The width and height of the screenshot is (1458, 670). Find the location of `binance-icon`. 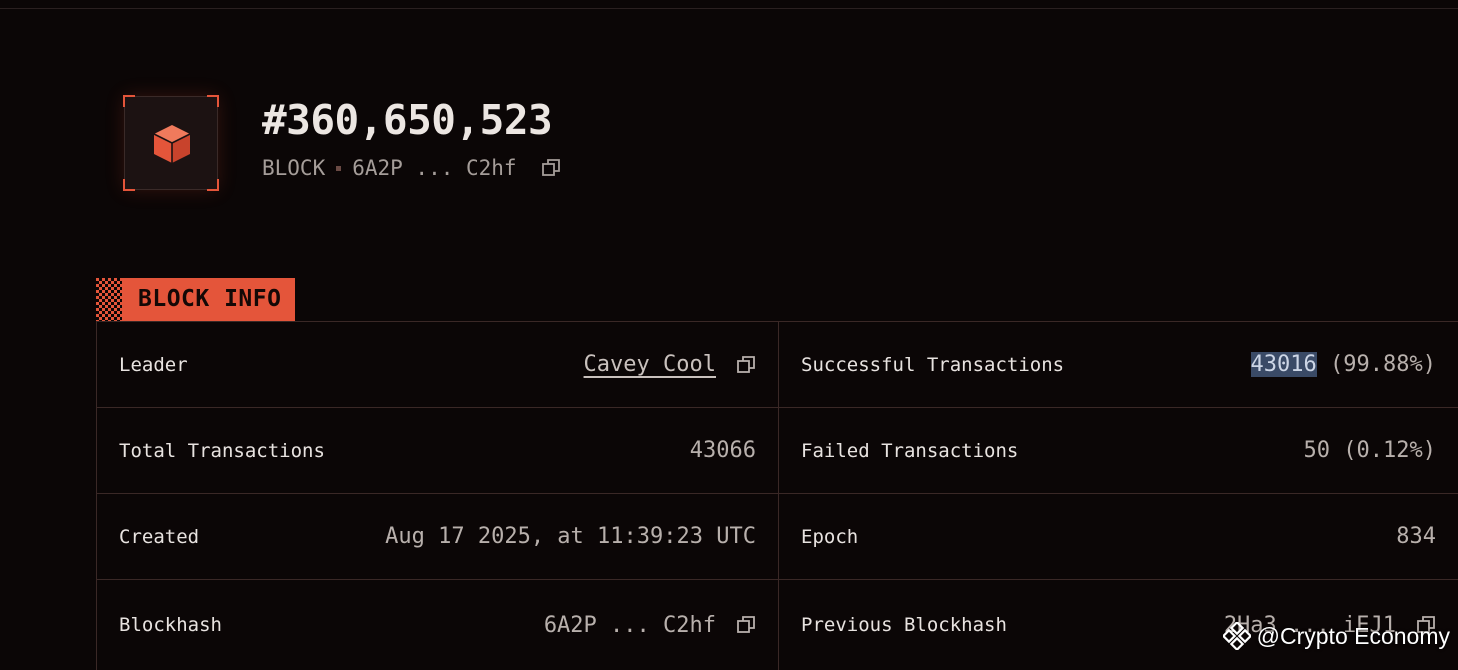

binance-icon is located at coordinates (1236, 636).